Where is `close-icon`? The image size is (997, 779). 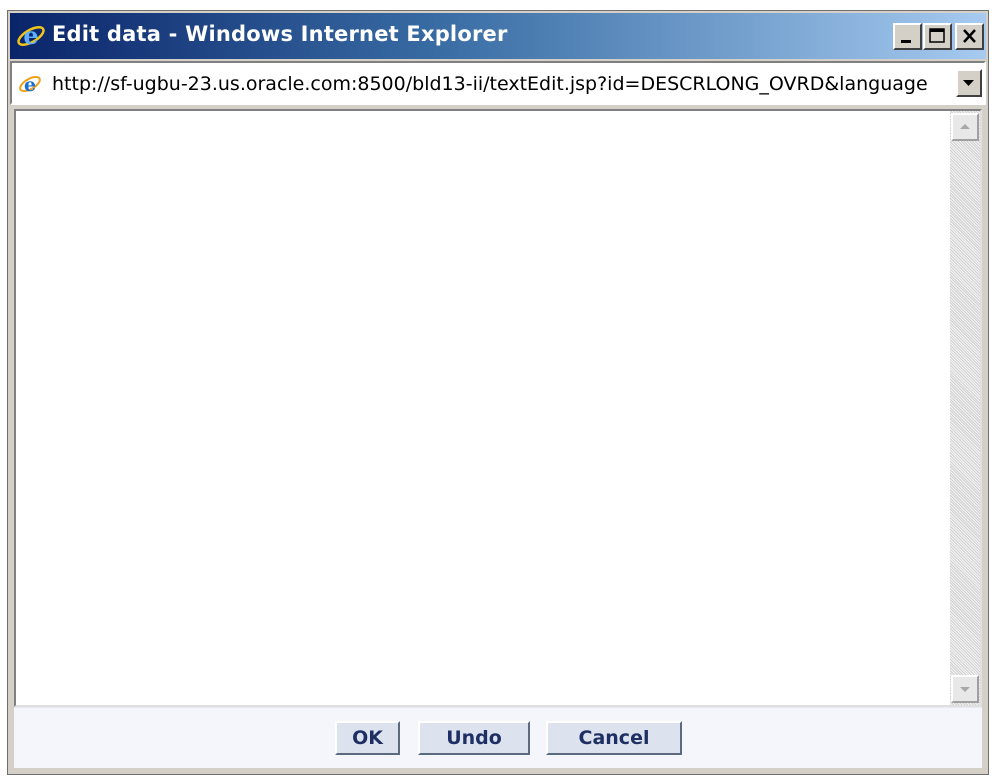
close-icon is located at coordinates (969, 36).